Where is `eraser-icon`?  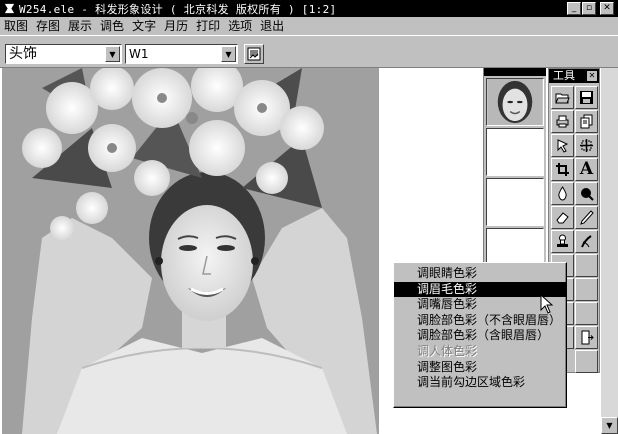
eraser-icon is located at coordinates (562, 218).